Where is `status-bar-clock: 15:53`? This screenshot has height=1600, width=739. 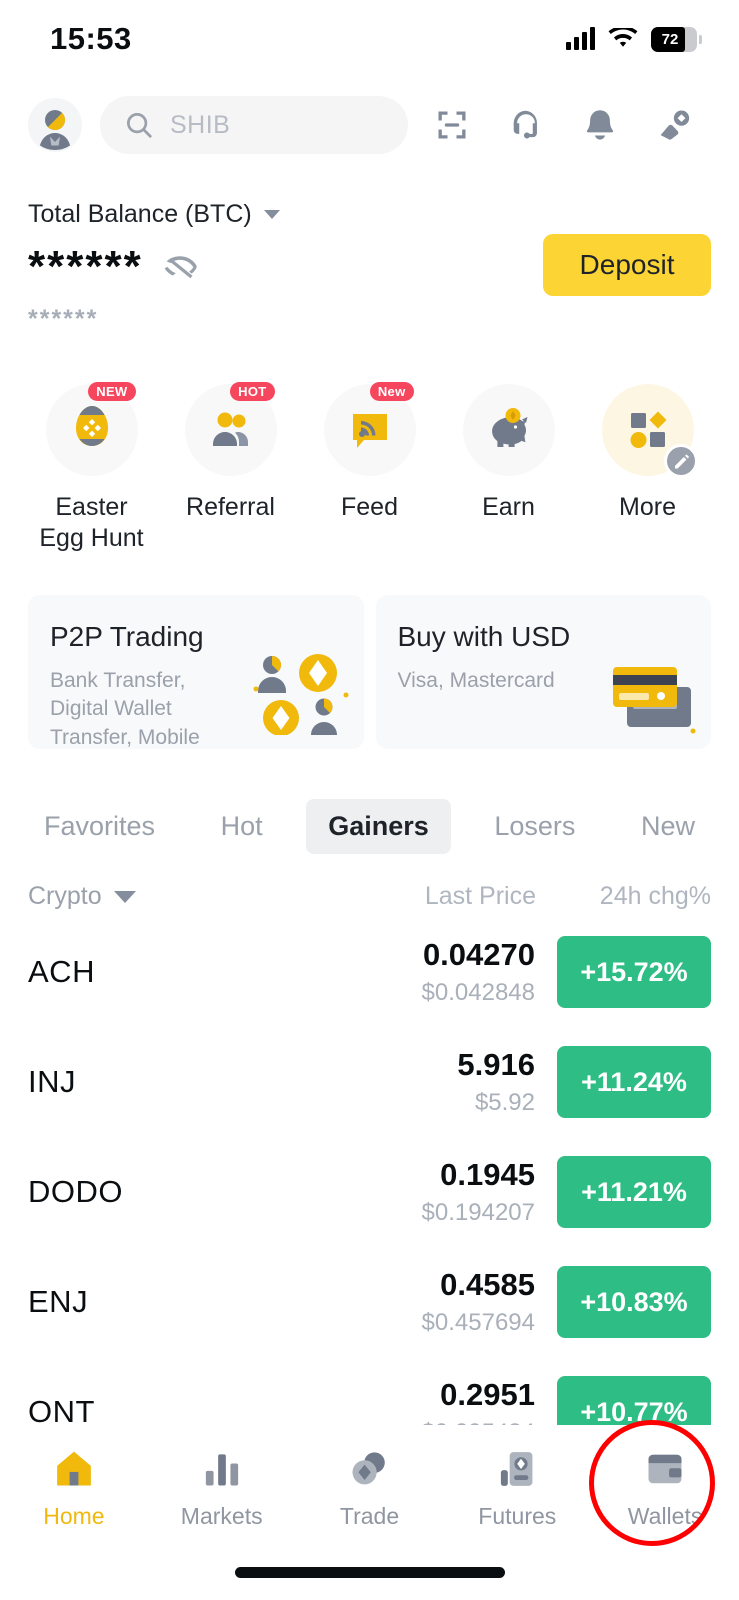
status-bar-clock: 15:53 is located at coordinates (91, 38).